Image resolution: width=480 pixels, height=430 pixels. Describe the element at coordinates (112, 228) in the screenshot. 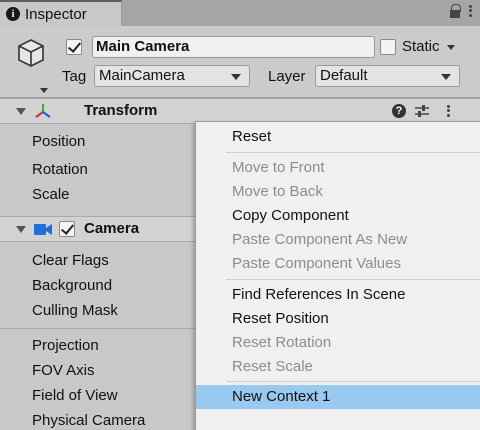

I see `camera-title: Camera` at that location.